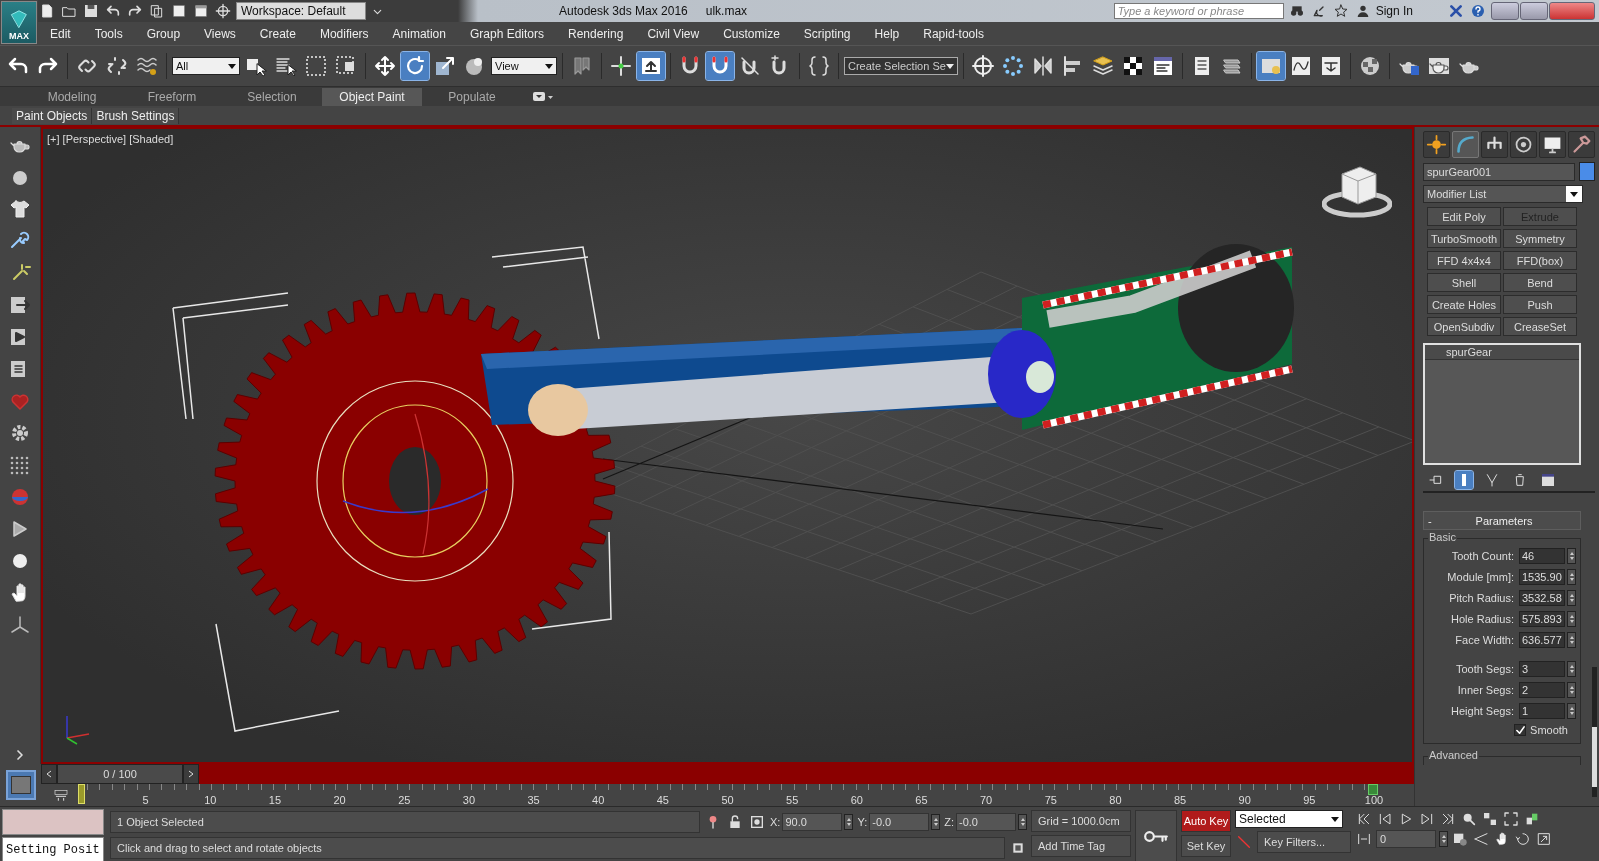 Image resolution: width=1599 pixels, height=861 pixels. What do you see at coordinates (1494, 144) in the screenshot?
I see `hierarchy-icon` at bounding box center [1494, 144].